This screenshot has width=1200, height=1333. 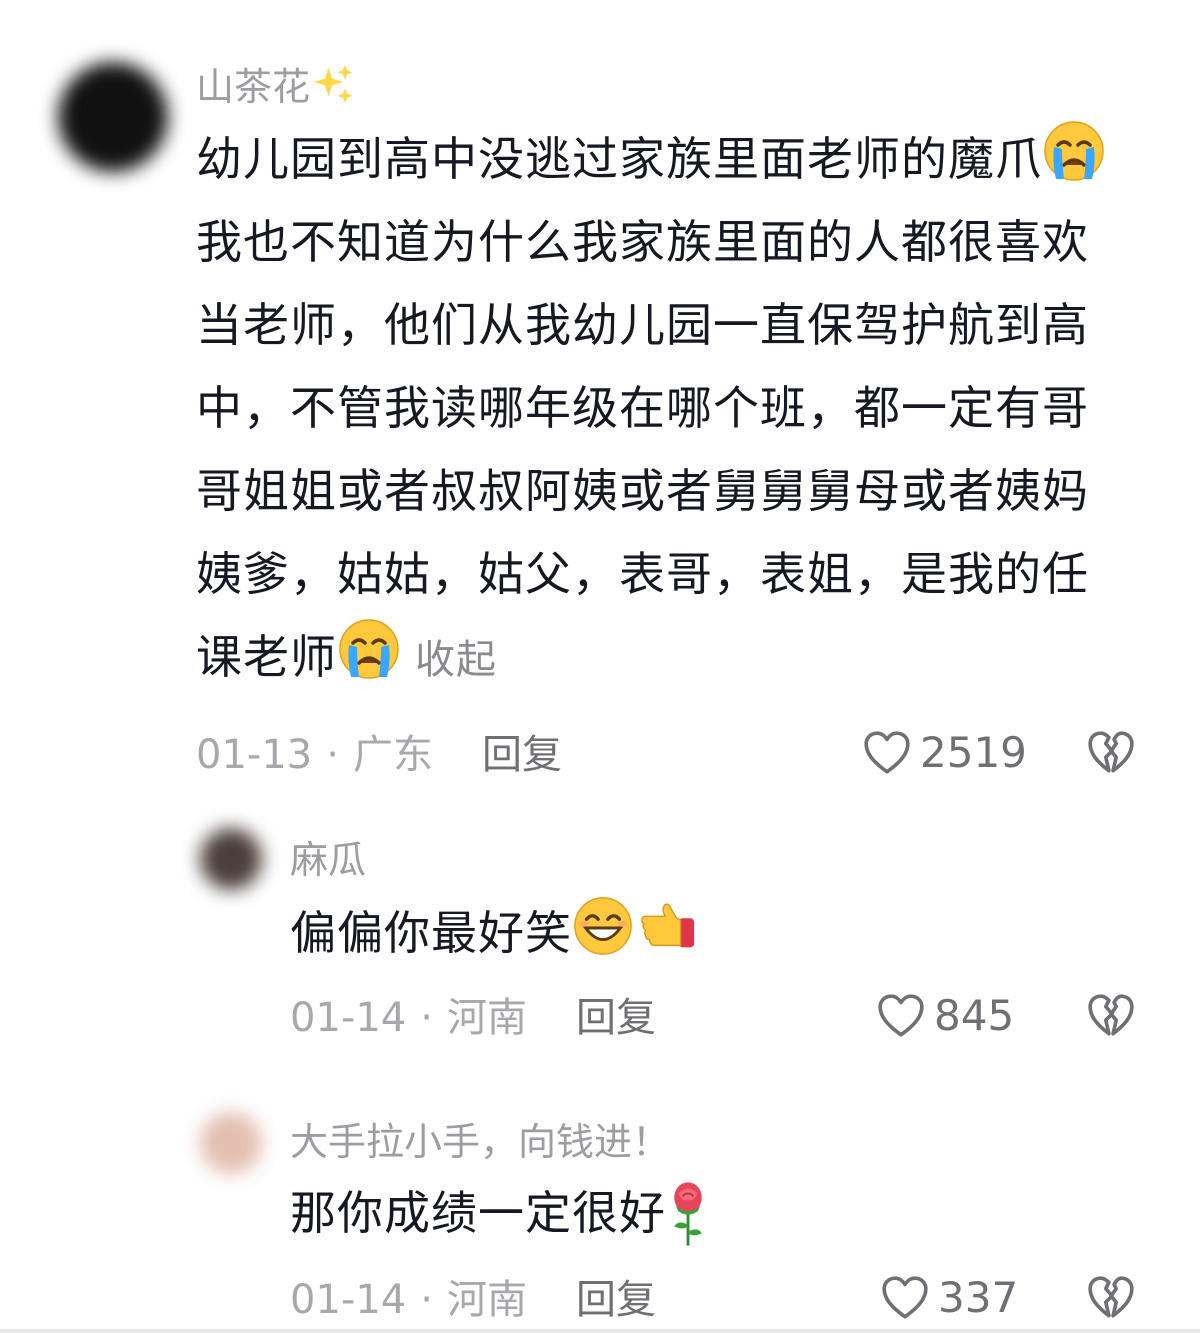 What do you see at coordinates (676, 159) in the screenshot?
I see `comment-line: 幼儿园到高中没逃过家族里面老师的魔爪` at bounding box center [676, 159].